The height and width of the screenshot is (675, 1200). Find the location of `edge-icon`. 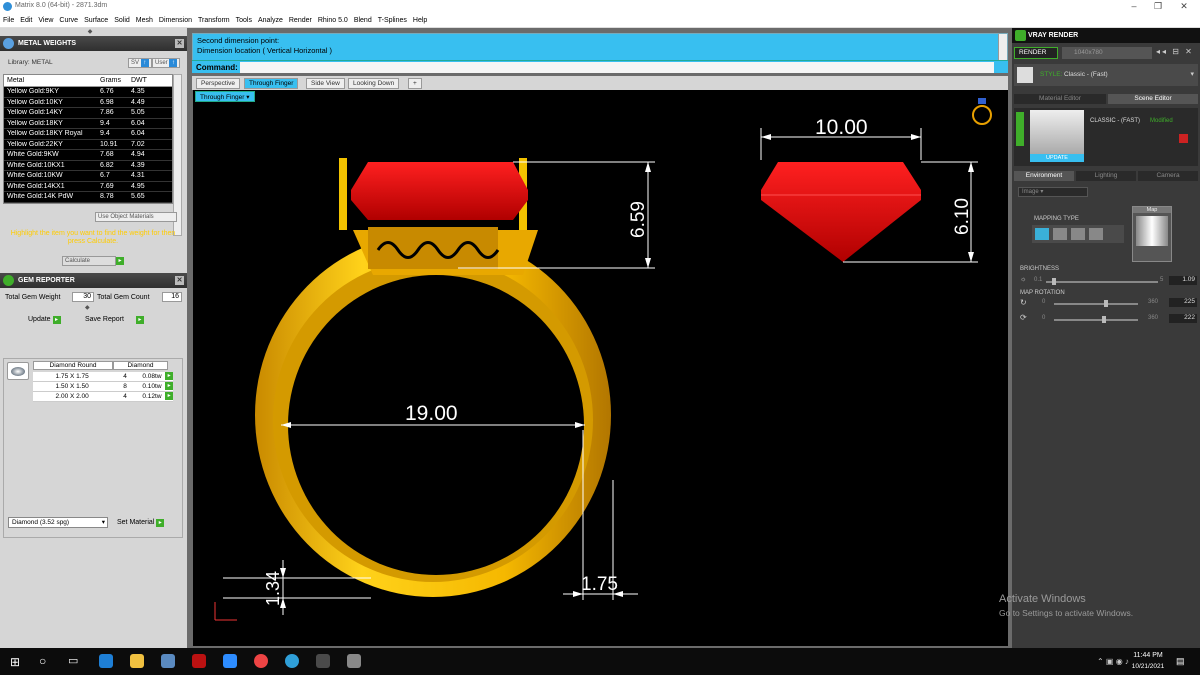

edge-icon is located at coordinates (106, 661).